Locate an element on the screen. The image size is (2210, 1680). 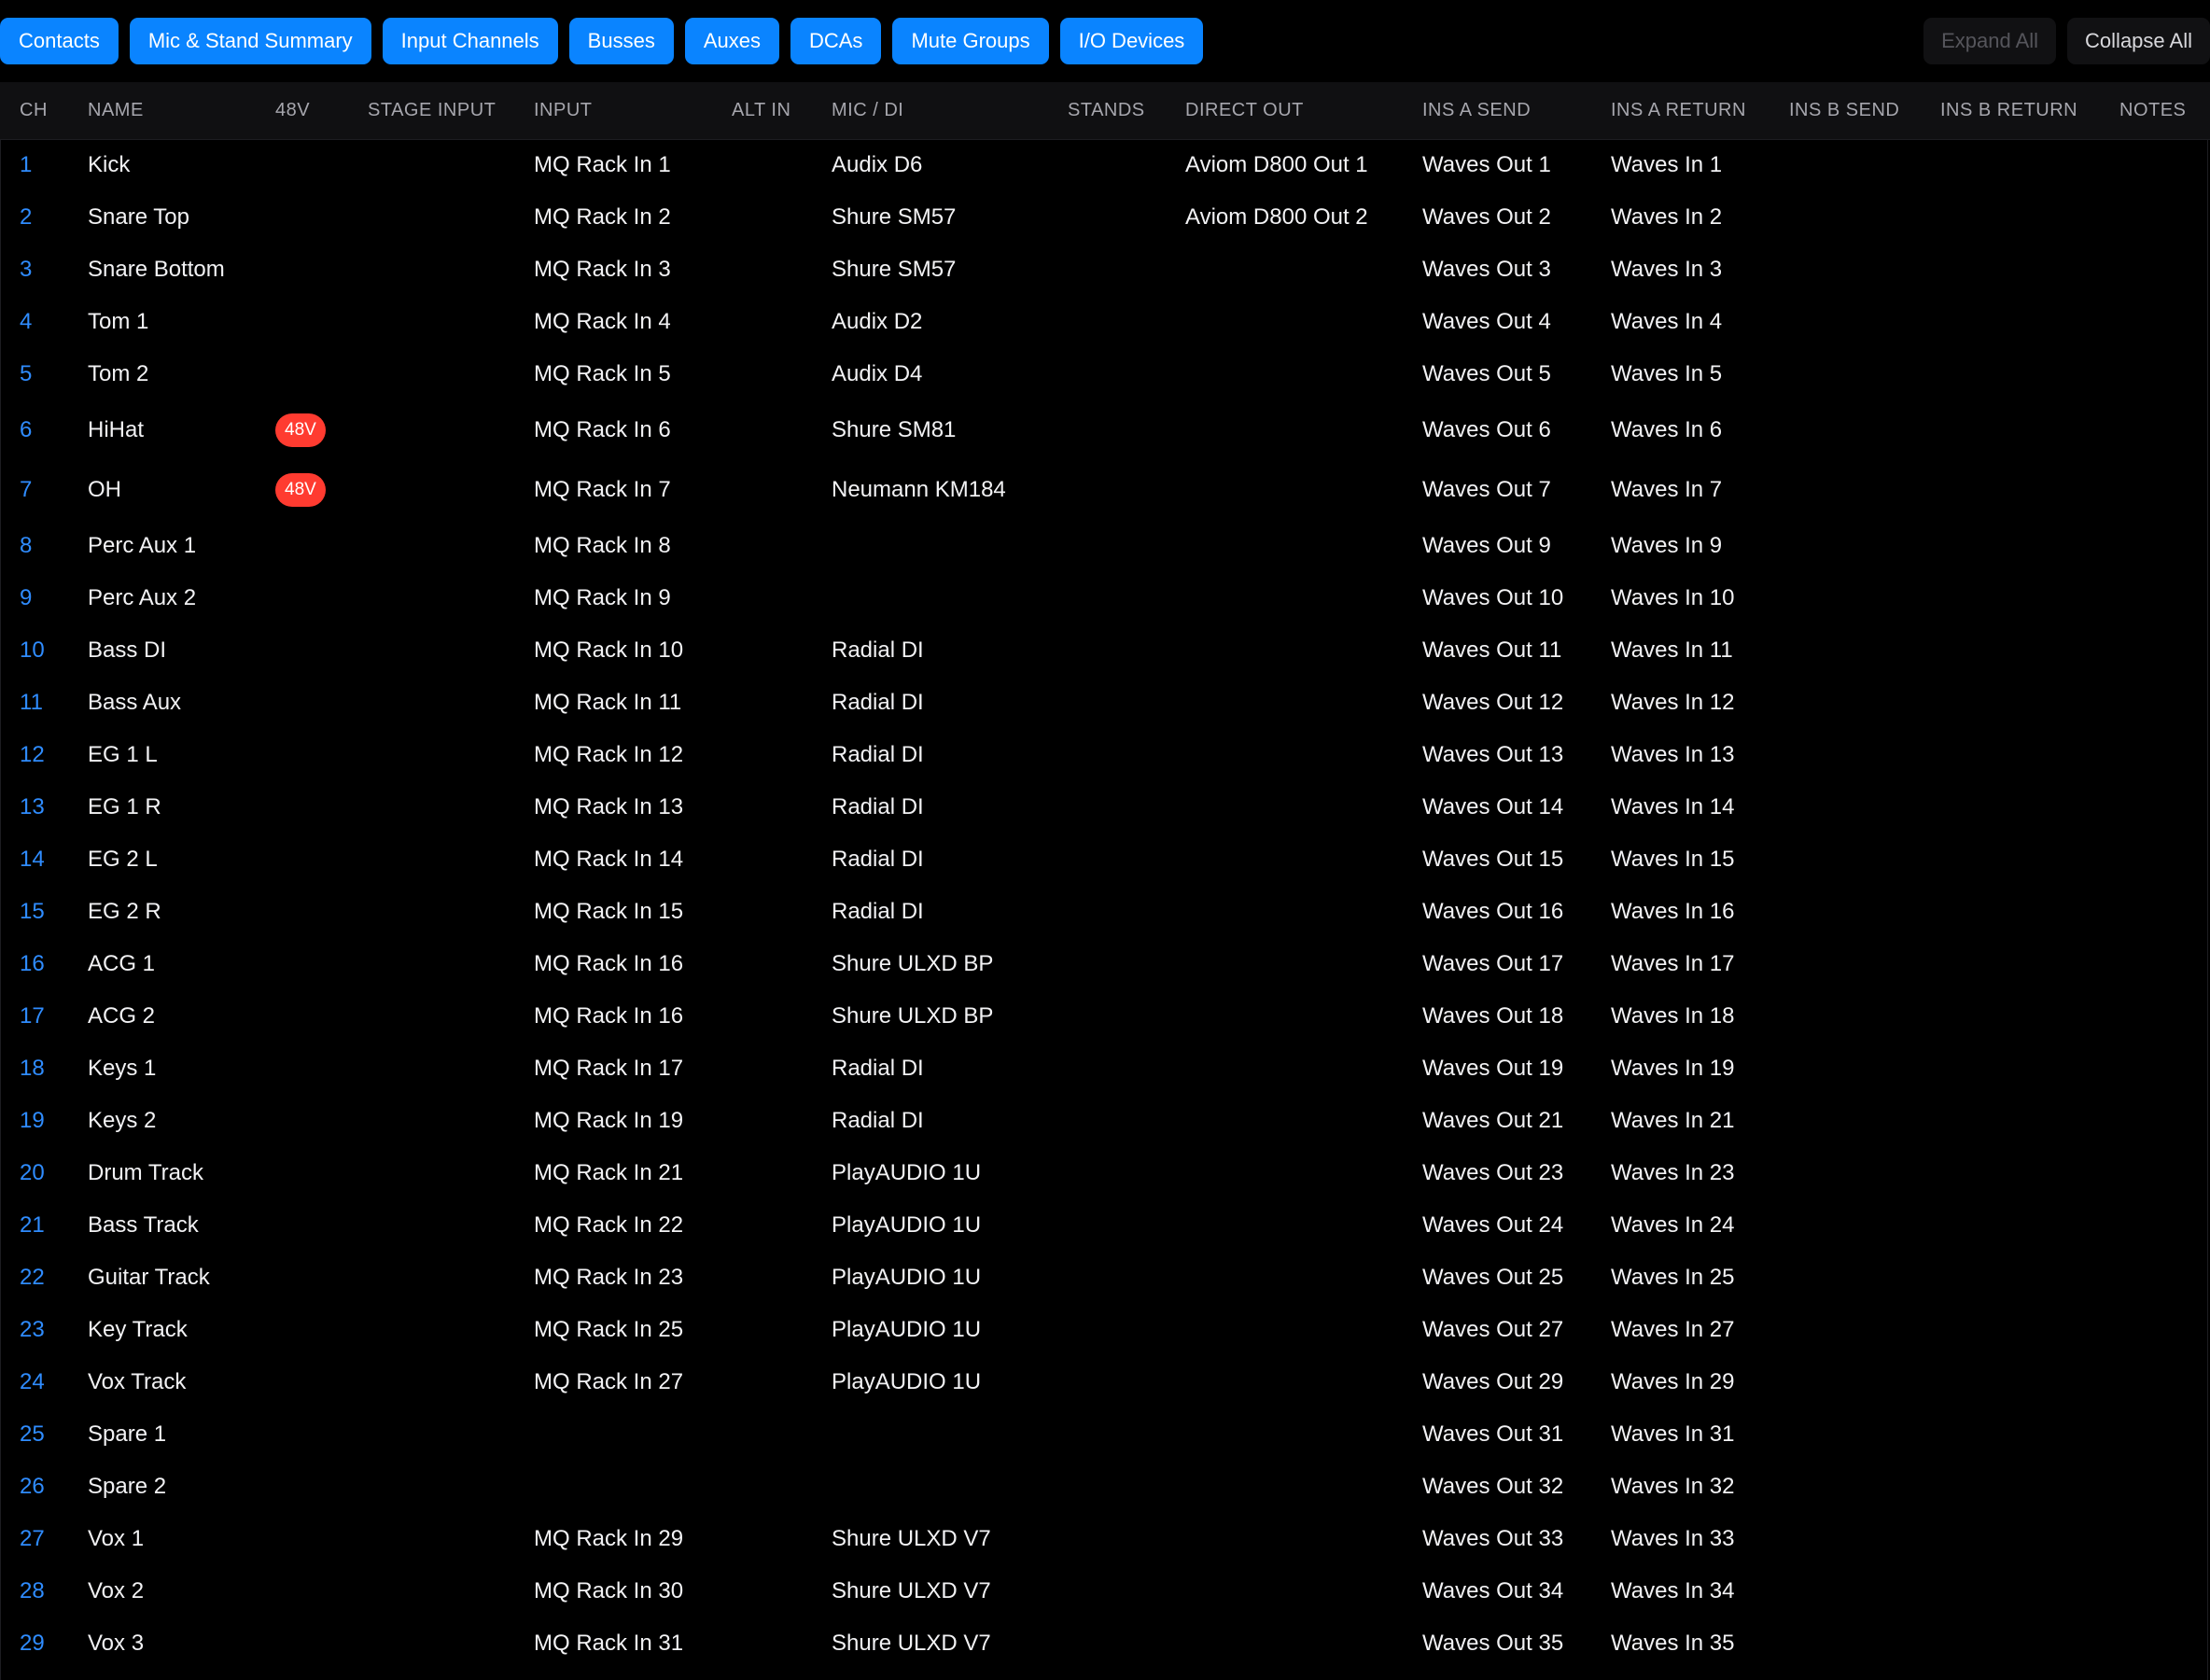
table-row: 25 Spare 1 Waves Out 31 Waves In 31 is located at coordinates (1105, 1434).